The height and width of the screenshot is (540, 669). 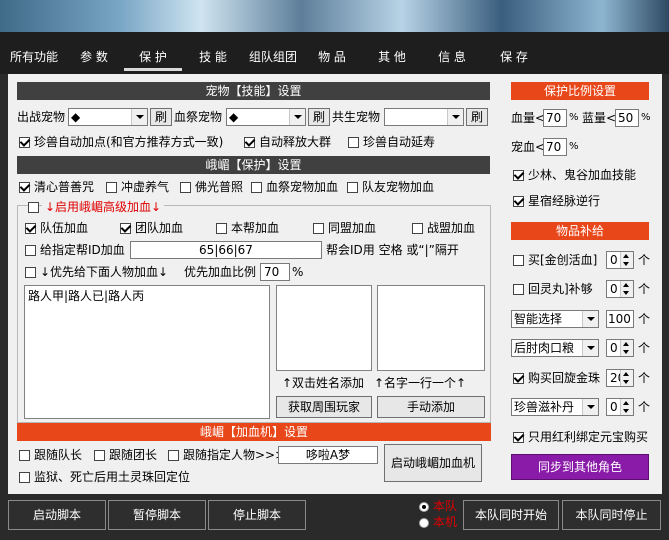 What do you see at coordinates (644, 348) in the screenshot?
I see `meat-ration-unit: 个` at bounding box center [644, 348].